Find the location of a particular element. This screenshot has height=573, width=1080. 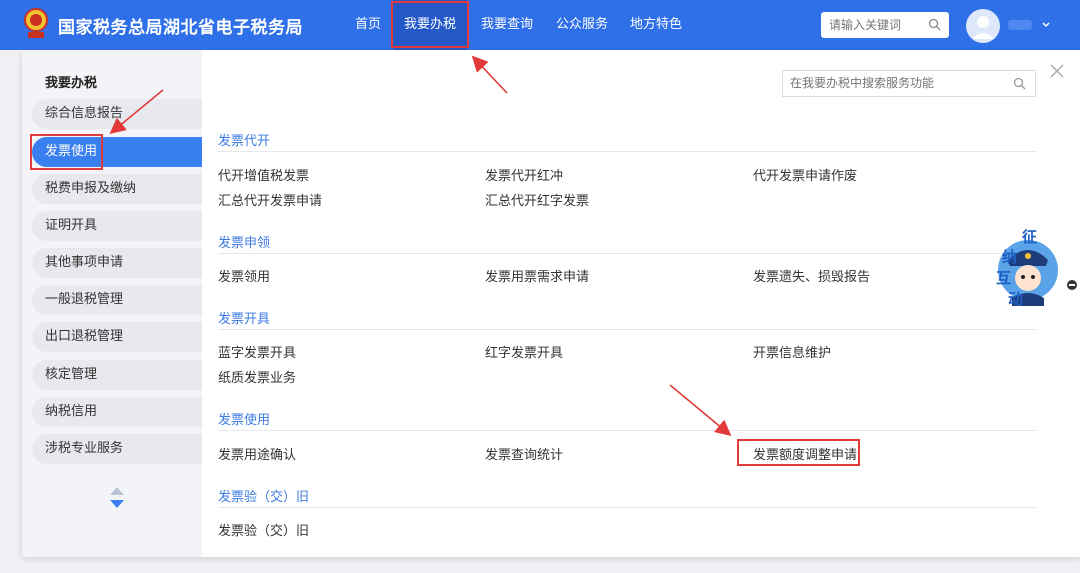

user-name is located at coordinates (1020, 25).